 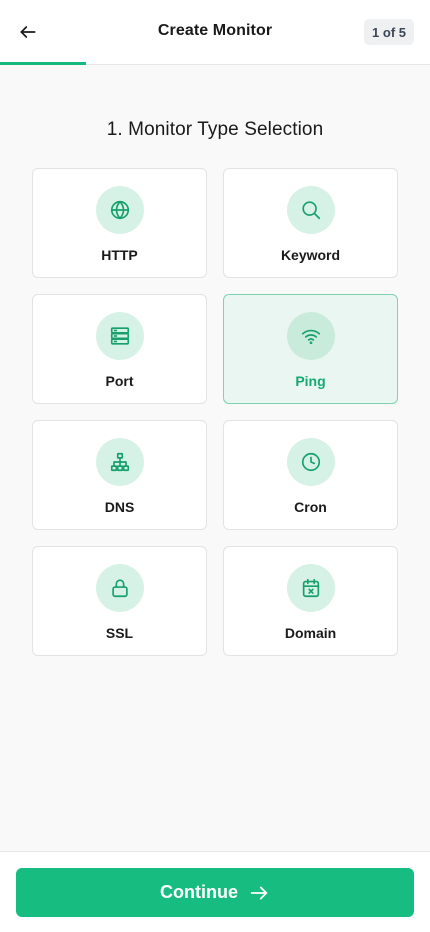 I want to click on server-icon, so click(x=119, y=336).